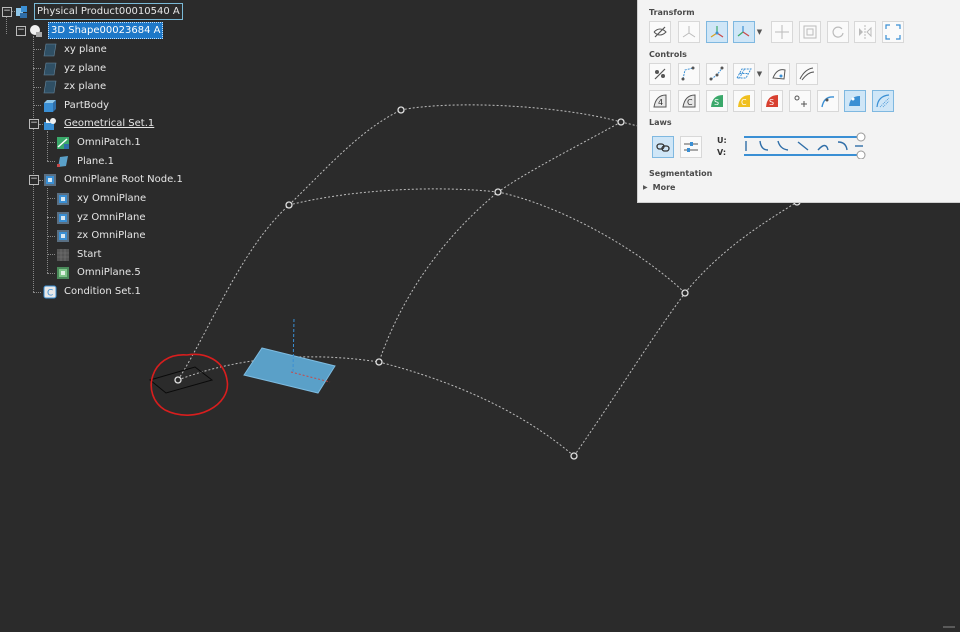 The height and width of the screenshot is (632, 960). Describe the element at coordinates (865, 32) in the screenshot. I see `mirror-button` at that location.